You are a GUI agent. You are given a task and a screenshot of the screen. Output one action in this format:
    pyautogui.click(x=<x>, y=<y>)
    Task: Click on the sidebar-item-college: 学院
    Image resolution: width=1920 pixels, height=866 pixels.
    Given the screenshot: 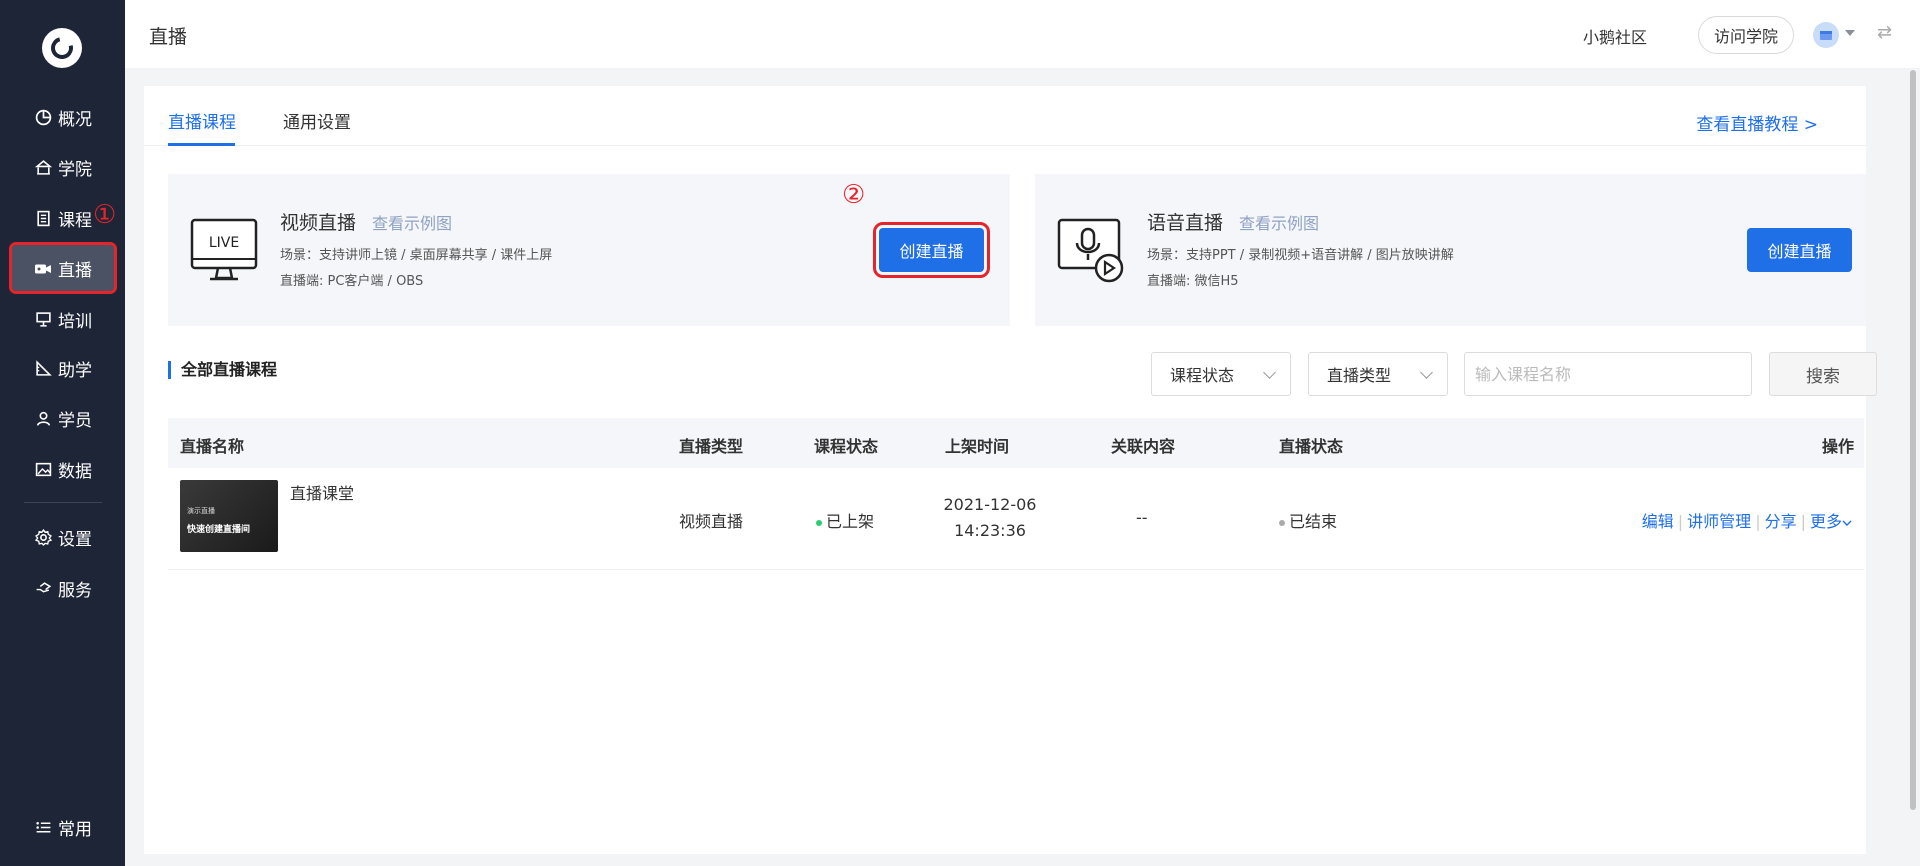 What is the action you would take?
    pyautogui.click(x=63, y=167)
    